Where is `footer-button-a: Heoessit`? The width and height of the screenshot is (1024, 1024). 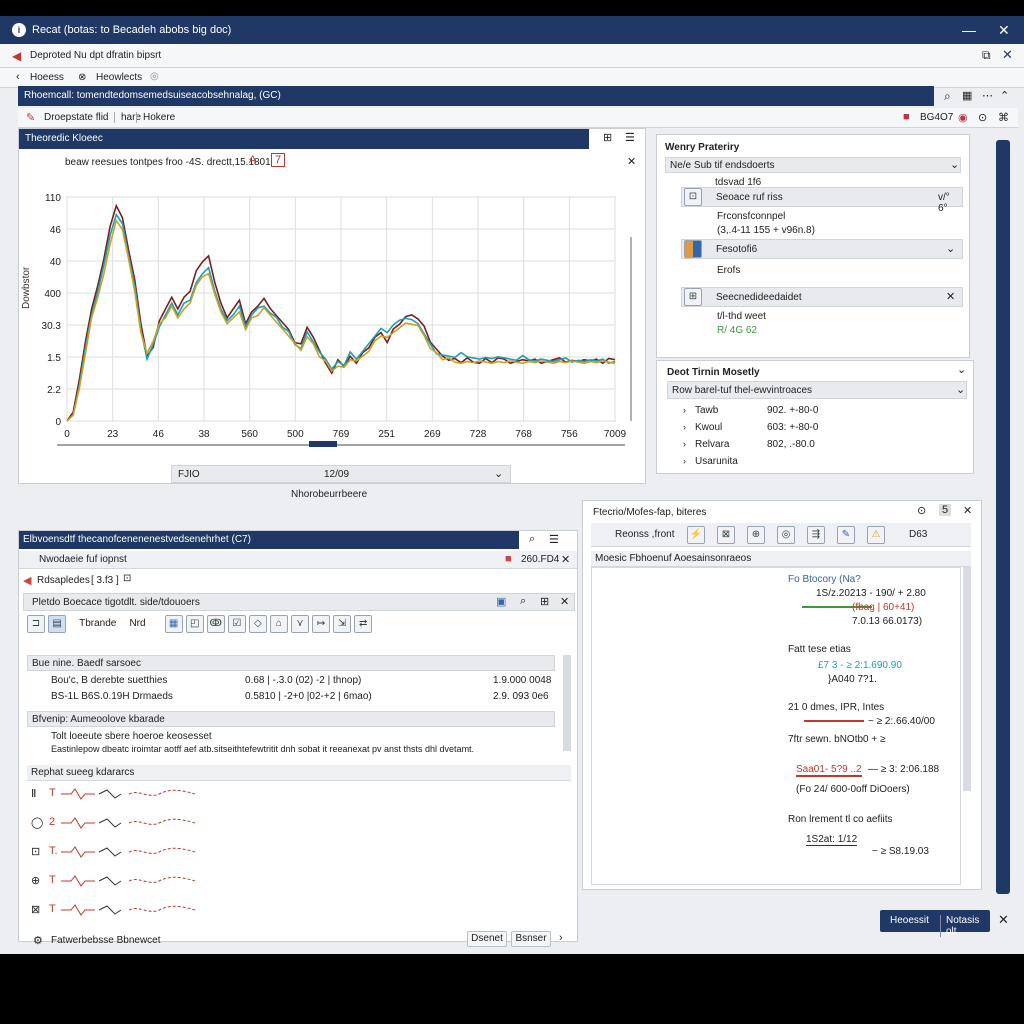 footer-button-a: Heoessit is located at coordinates (909, 920).